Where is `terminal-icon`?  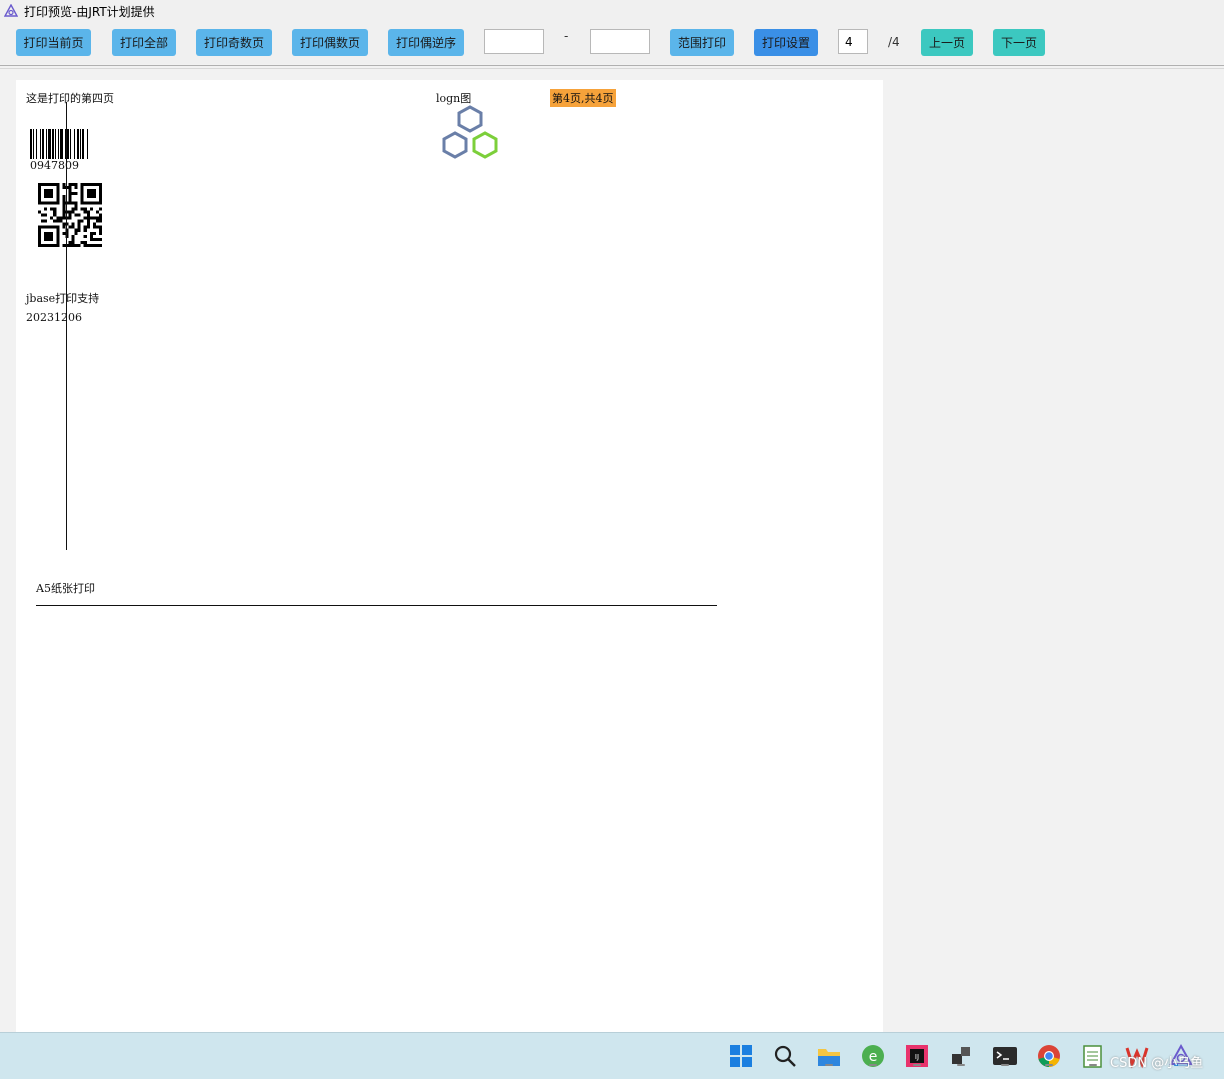 terminal-icon is located at coordinates (1005, 1056).